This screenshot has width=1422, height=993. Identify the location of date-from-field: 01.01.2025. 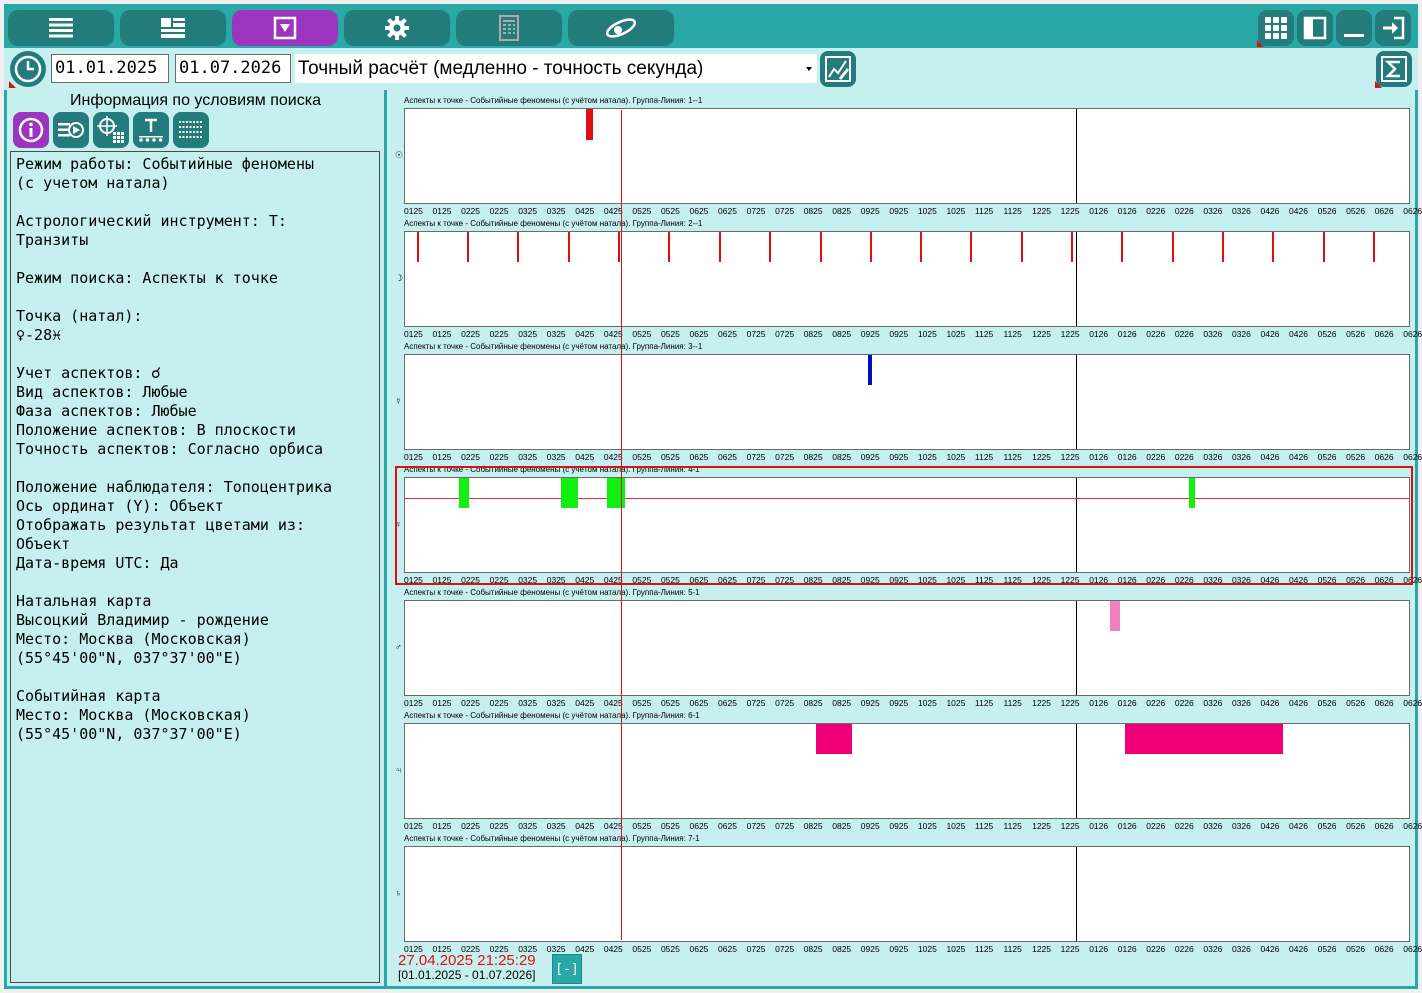
(110, 68).